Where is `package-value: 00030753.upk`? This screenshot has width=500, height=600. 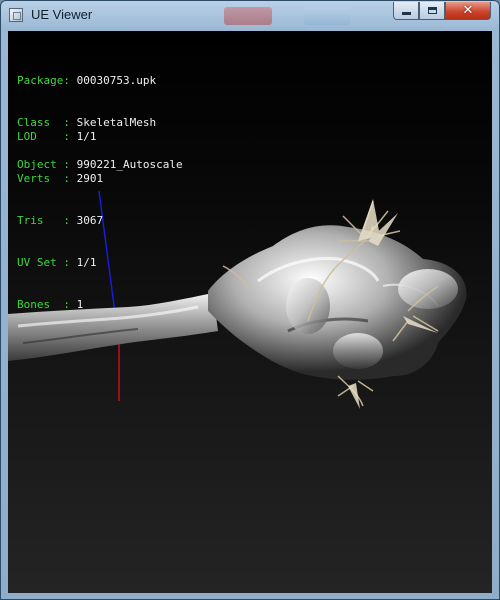
package-value: 00030753.upk is located at coordinates (116, 80).